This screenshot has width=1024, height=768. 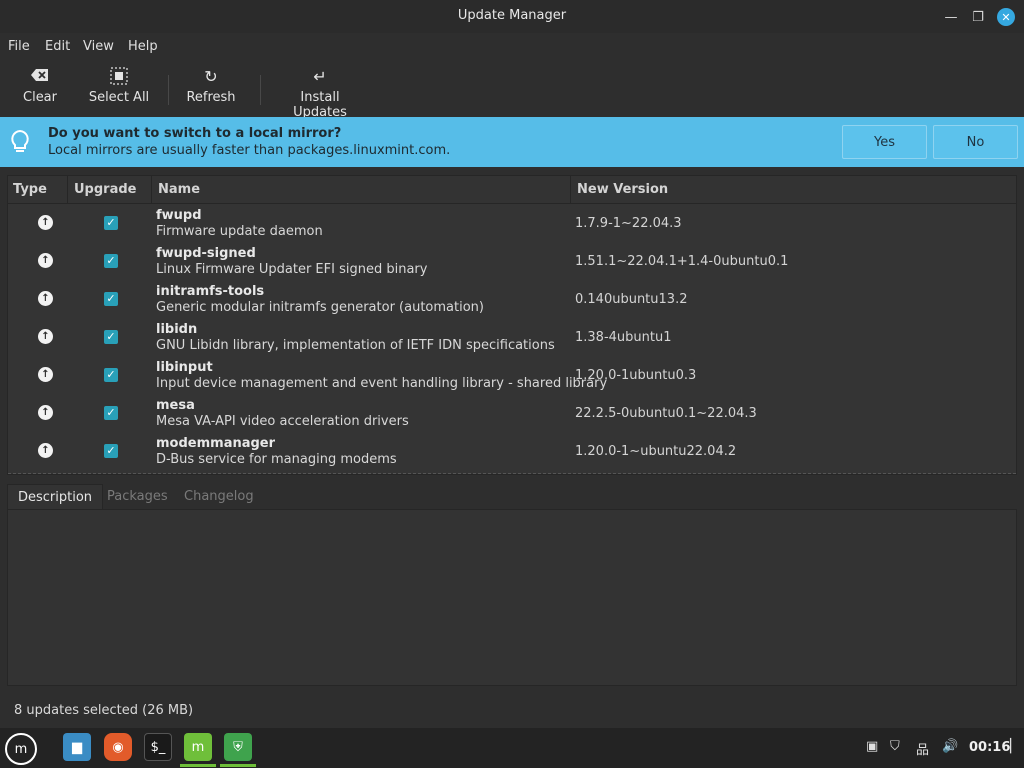 What do you see at coordinates (975, 142) in the screenshot?
I see `no-button: No` at bounding box center [975, 142].